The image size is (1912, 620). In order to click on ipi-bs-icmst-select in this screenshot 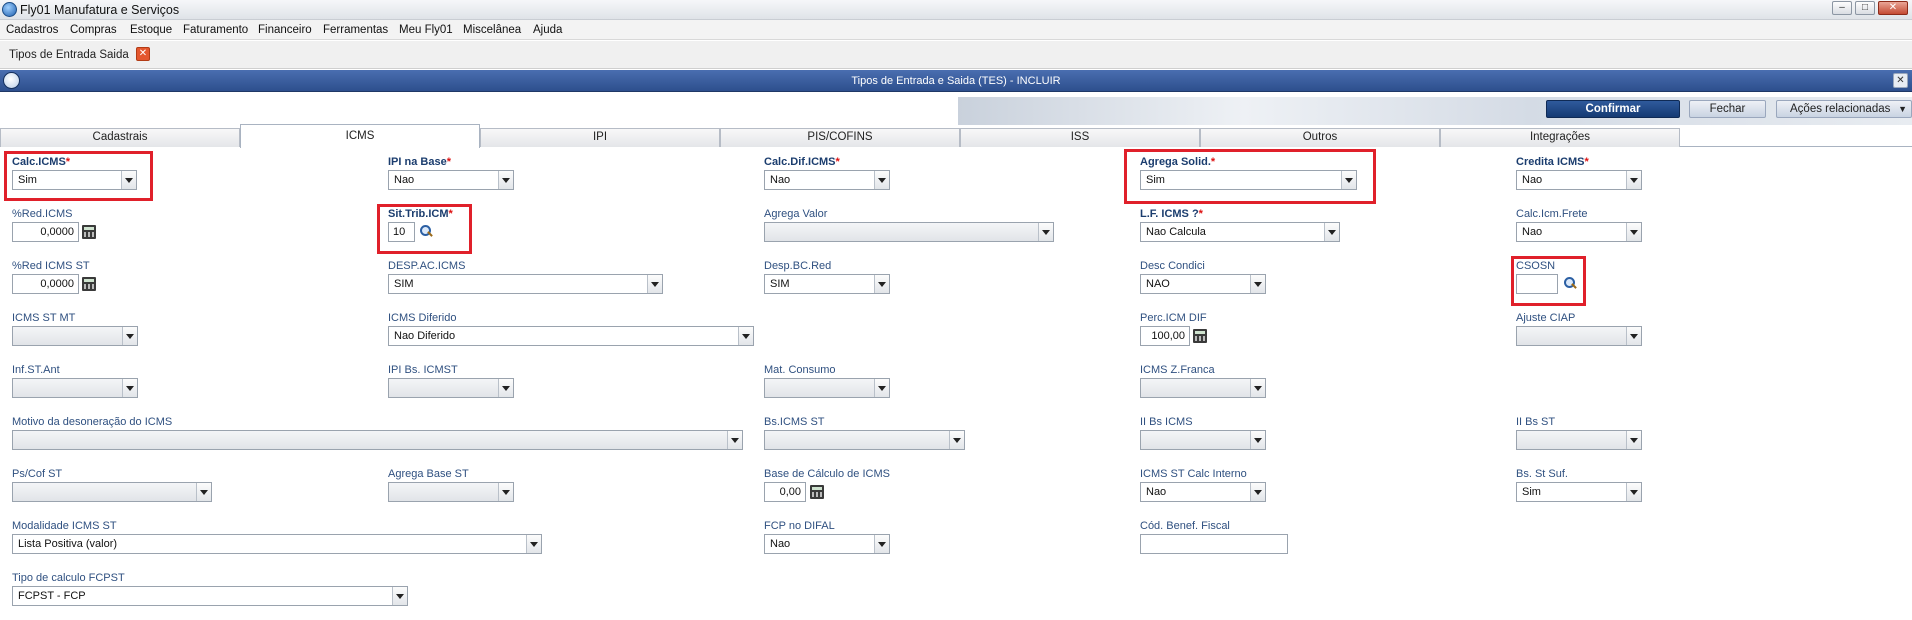, I will do `click(451, 388)`.